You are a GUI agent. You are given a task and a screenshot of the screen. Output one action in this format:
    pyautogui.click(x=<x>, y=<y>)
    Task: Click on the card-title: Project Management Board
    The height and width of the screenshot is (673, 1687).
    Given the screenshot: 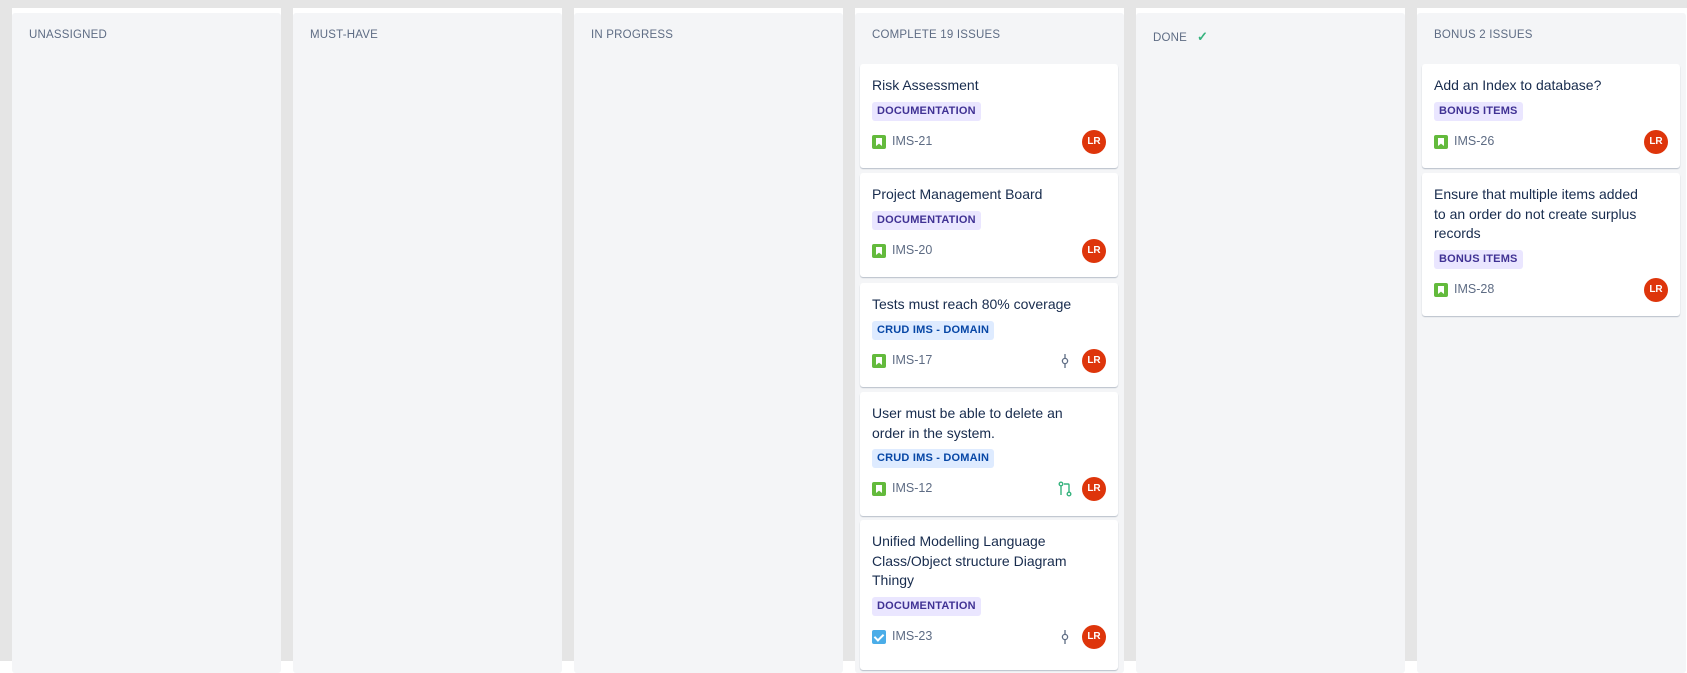 What is the action you would take?
    pyautogui.click(x=957, y=194)
    